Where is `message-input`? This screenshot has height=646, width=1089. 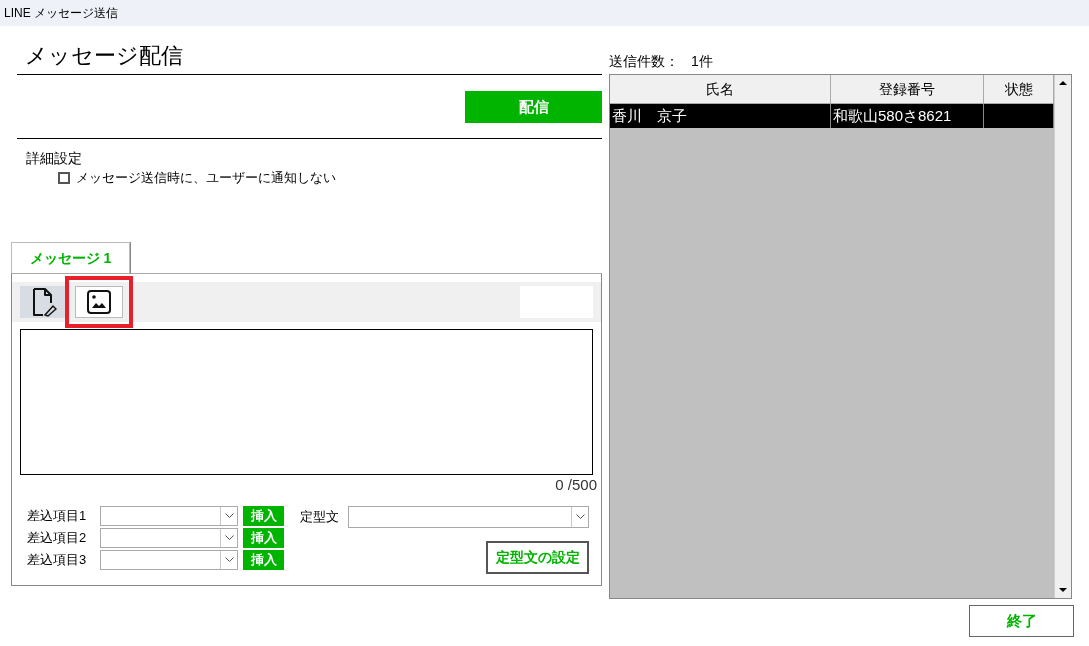 message-input is located at coordinates (306, 402).